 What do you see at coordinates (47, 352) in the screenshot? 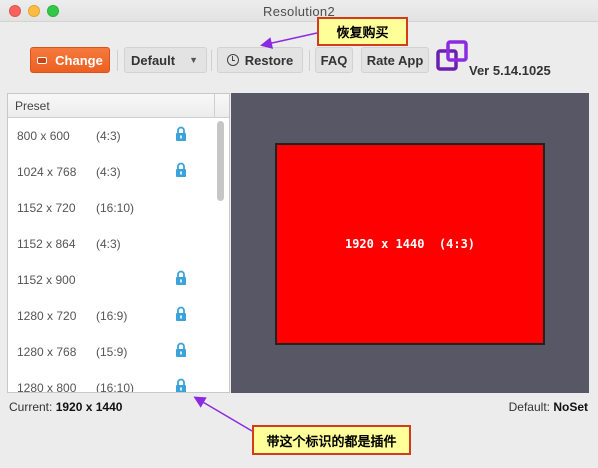
I see `preset-resolution: 1280 x 768` at bounding box center [47, 352].